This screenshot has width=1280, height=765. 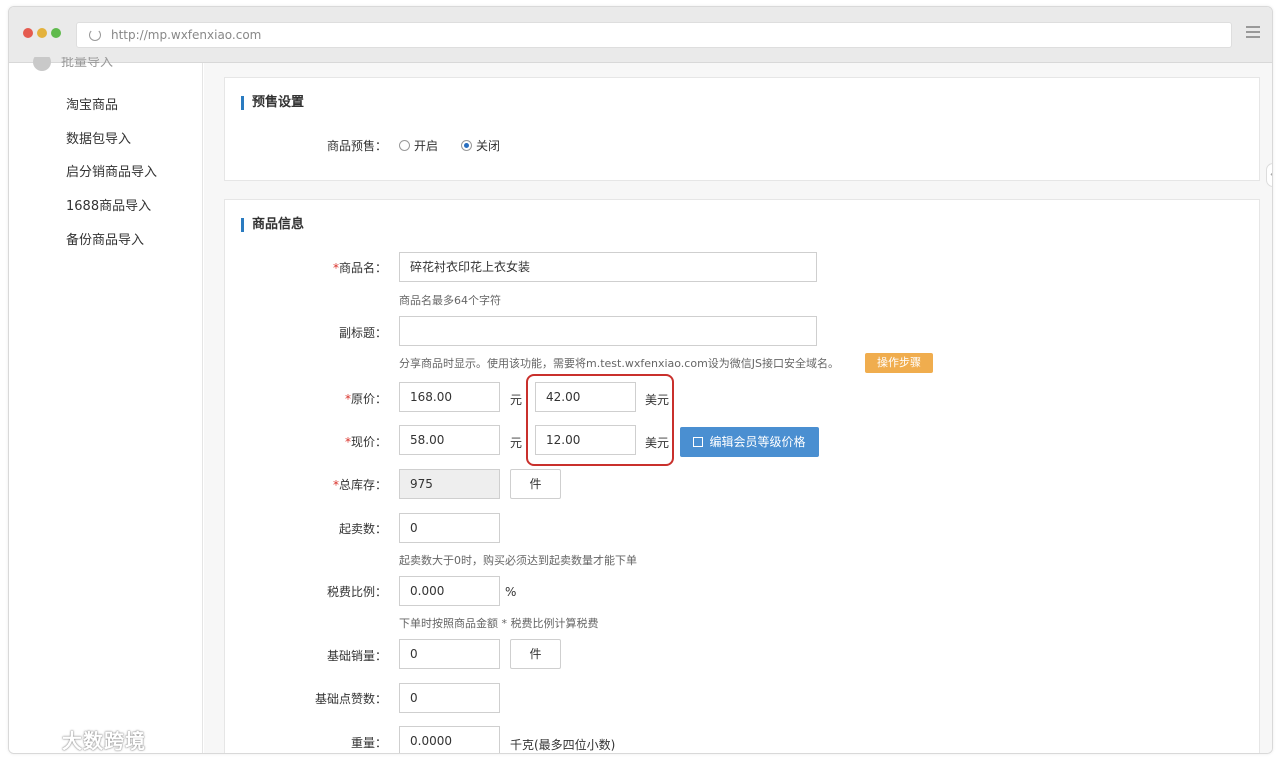 What do you see at coordinates (563, 745) in the screenshot?
I see `weight-unit: 千克(最多四位小数)` at bounding box center [563, 745].